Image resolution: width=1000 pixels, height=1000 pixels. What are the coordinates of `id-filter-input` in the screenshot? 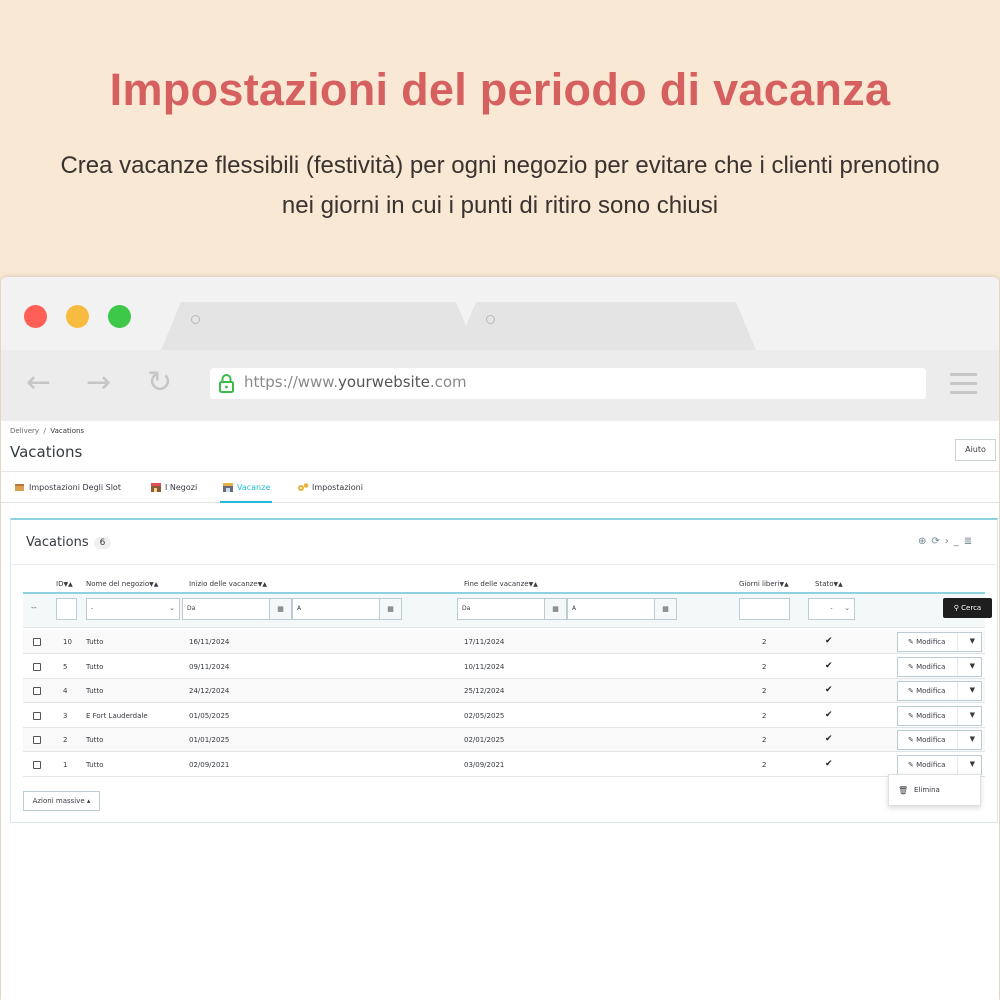 It's located at (66, 609).